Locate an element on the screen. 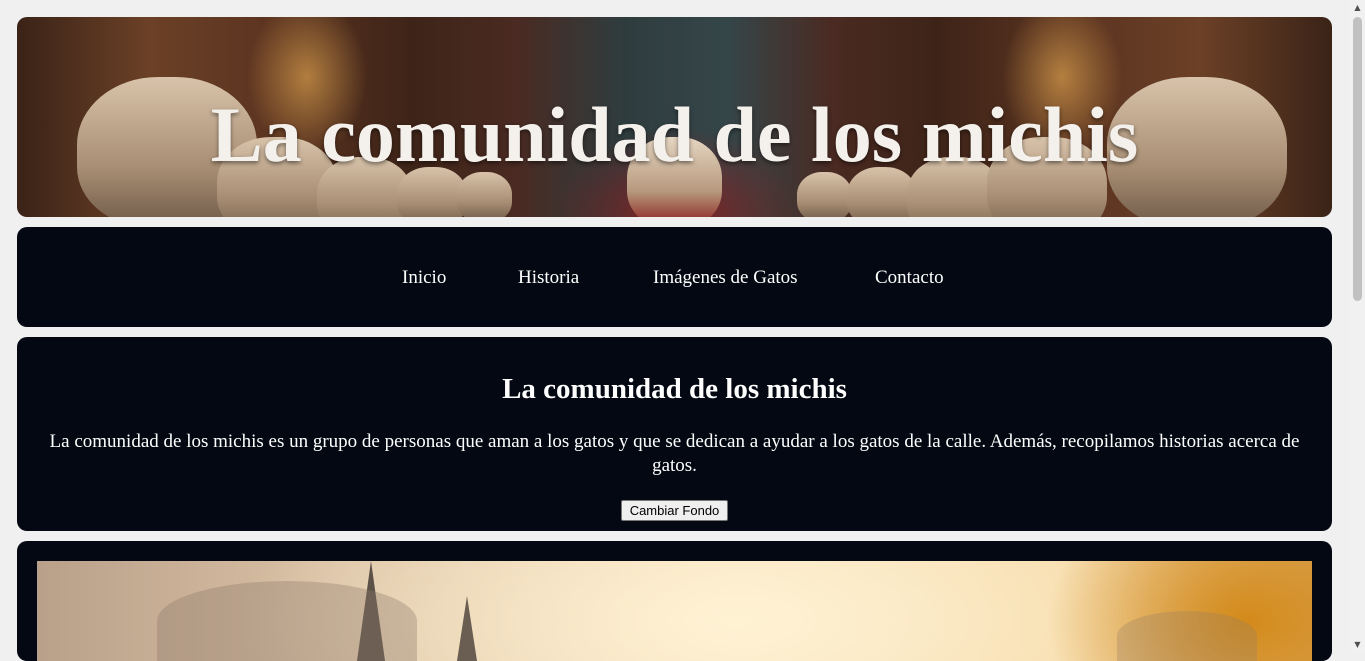 This screenshot has width=1365, height=661. scroll-up-arrow-icon: ▲ is located at coordinates (1357, 7).